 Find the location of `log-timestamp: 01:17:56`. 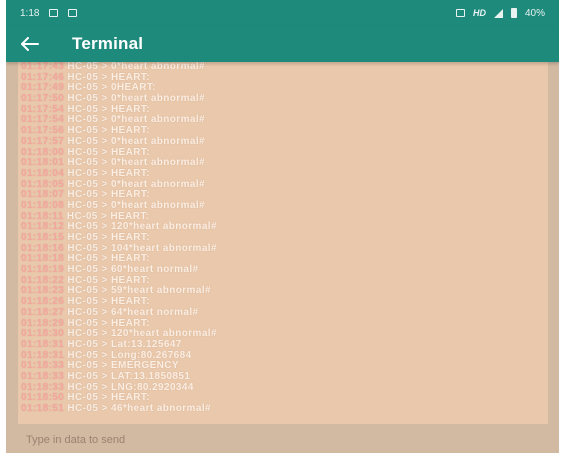

log-timestamp: 01:17:56 is located at coordinates (43, 131).